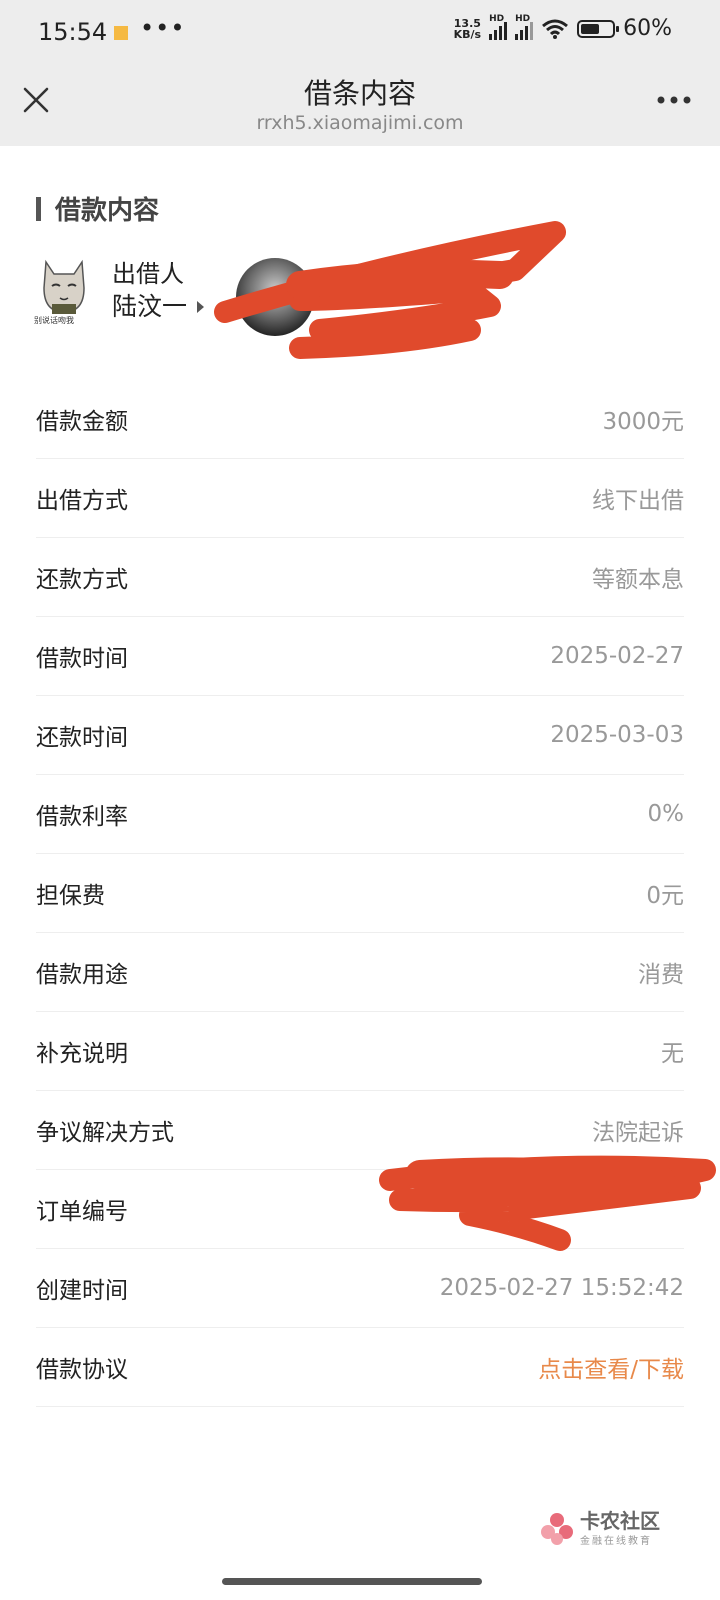 The image size is (720, 1600). I want to click on home-indicator, so click(352, 1581).